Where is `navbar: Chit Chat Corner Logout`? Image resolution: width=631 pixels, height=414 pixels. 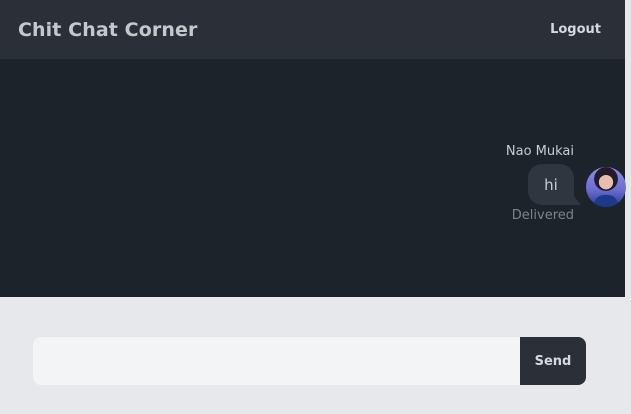 navbar: Chit Chat Corner Logout is located at coordinates (312, 29).